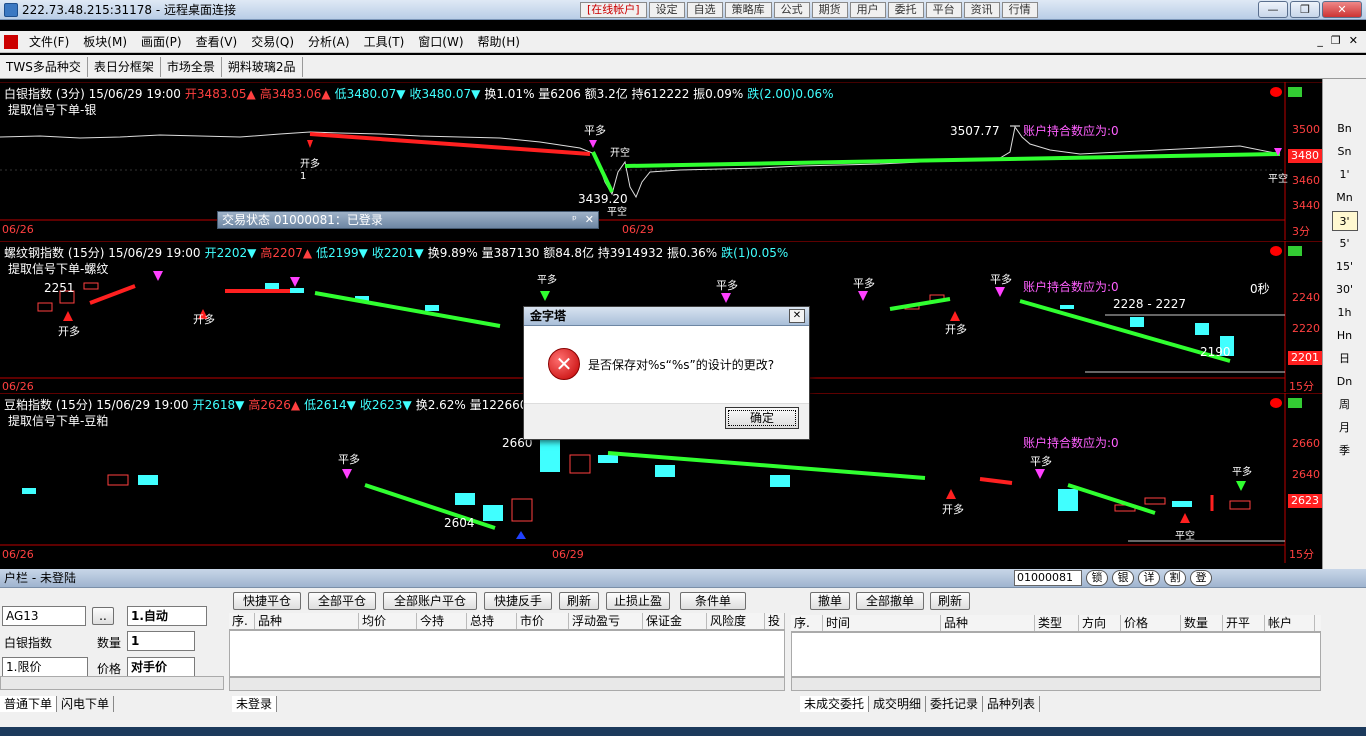  What do you see at coordinates (262, 66) in the screenshot?
I see `layout-tab-plastic: 朔料玻璃2品` at bounding box center [262, 66].